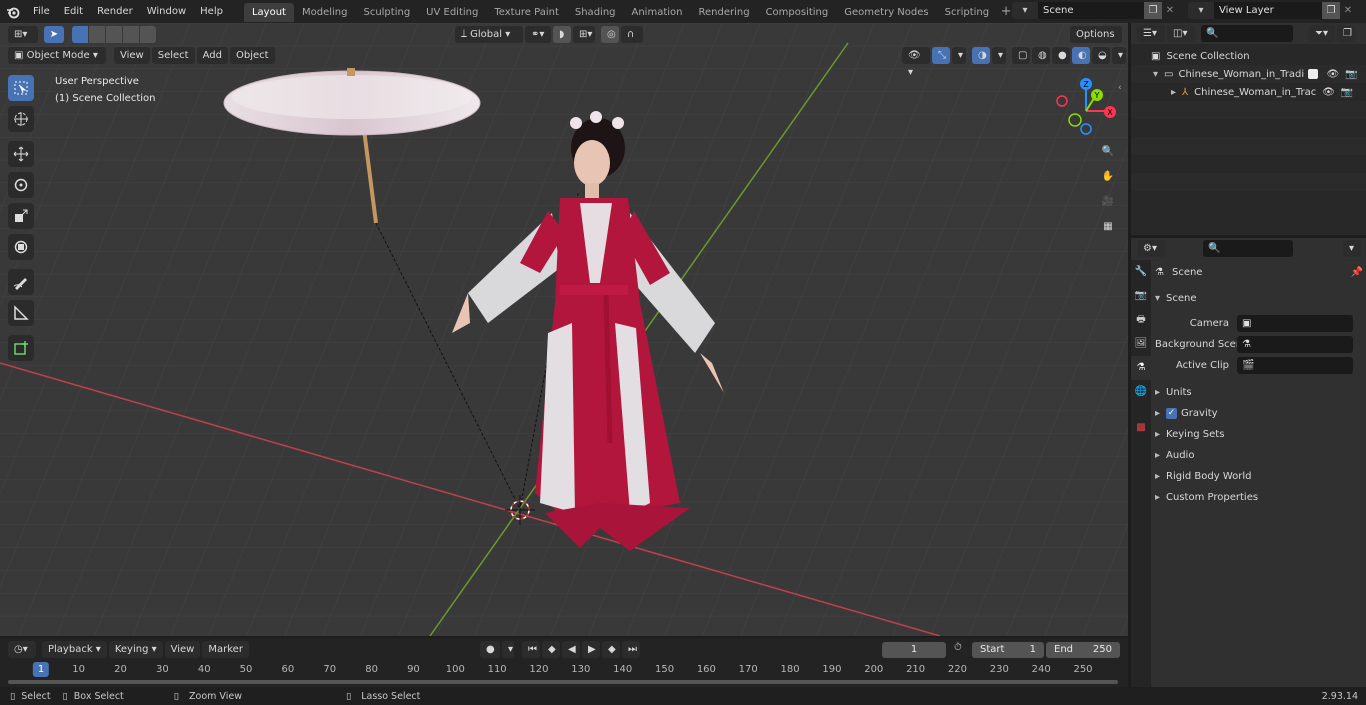  What do you see at coordinates (1096, 41) in the screenshot?
I see `options-dropdown: Options ▾` at bounding box center [1096, 41].